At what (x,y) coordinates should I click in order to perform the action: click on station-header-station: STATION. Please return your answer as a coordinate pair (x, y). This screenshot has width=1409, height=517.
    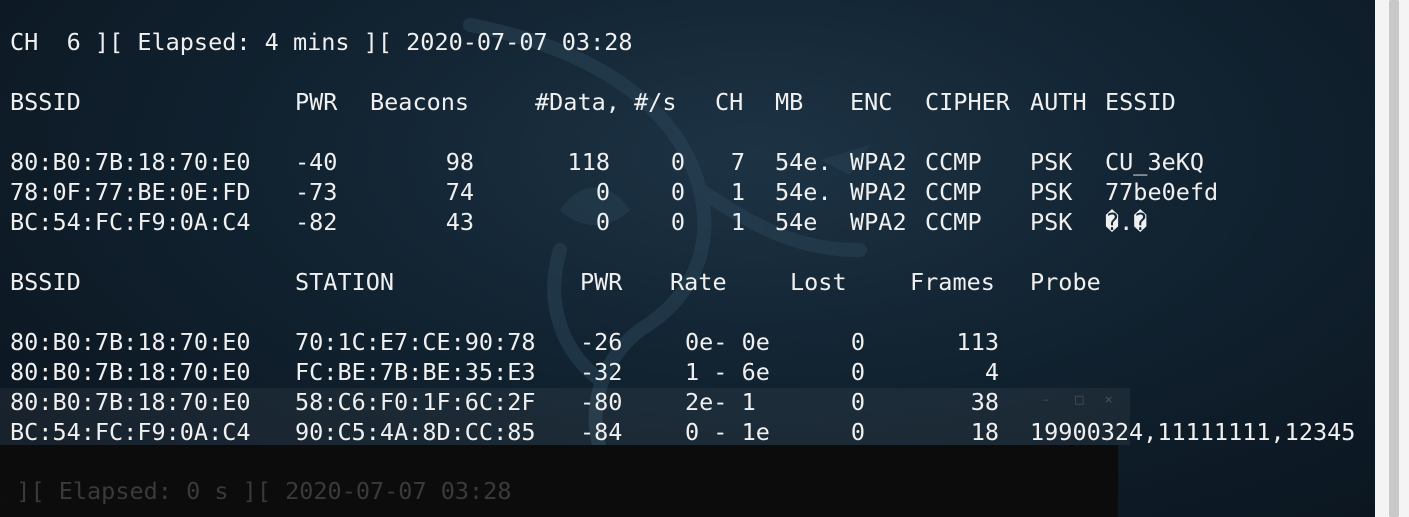
    Looking at the image, I should click on (345, 282).